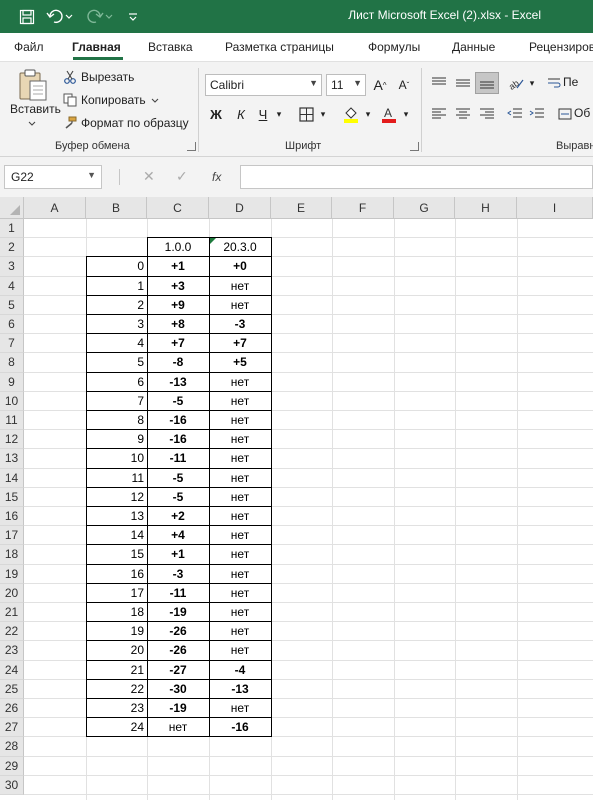  I want to click on enter-icon: ✓, so click(182, 176).